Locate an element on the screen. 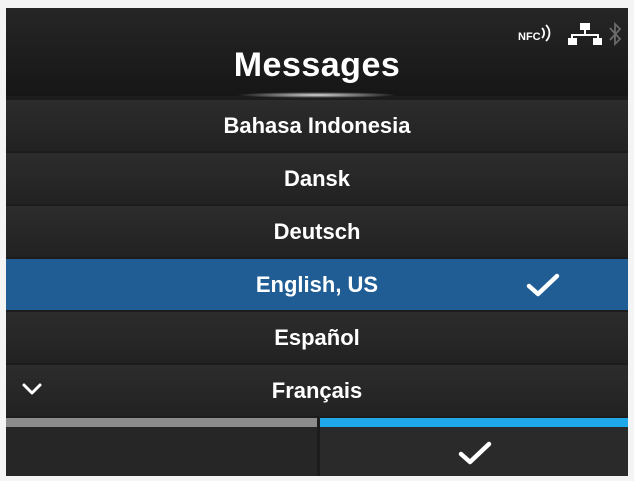  language-label: Bahasa Indonesia is located at coordinates (317, 125).